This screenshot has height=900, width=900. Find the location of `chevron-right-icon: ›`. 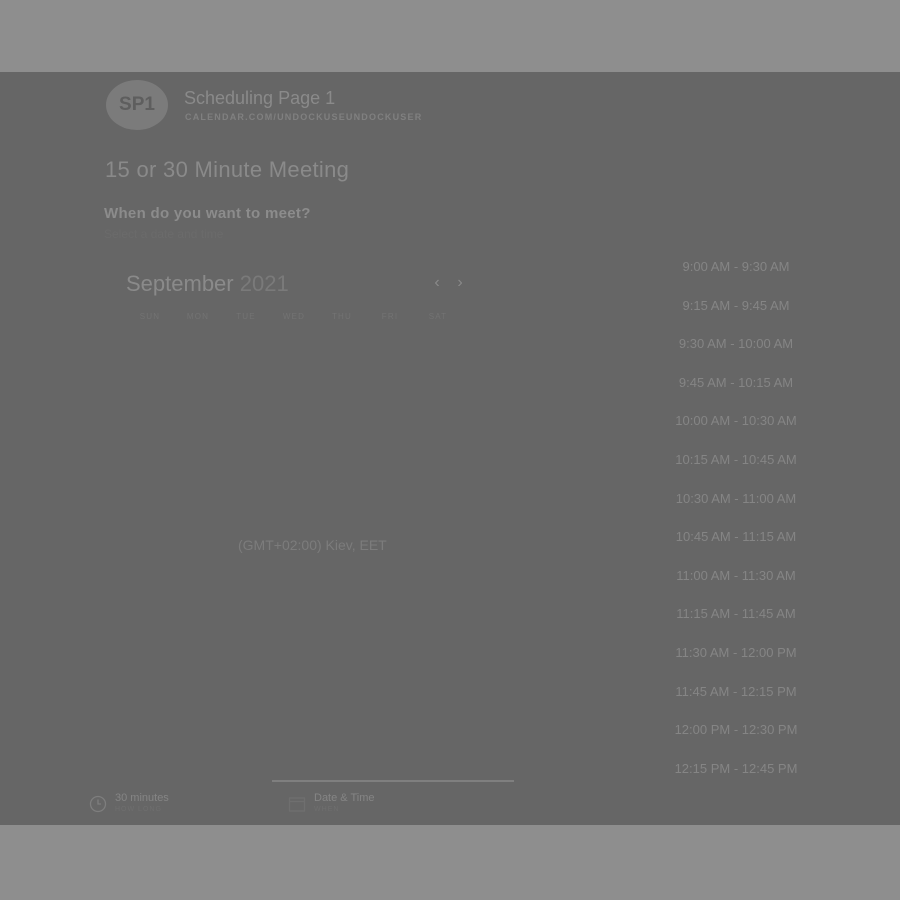

chevron-right-icon: › is located at coordinates (460, 282).